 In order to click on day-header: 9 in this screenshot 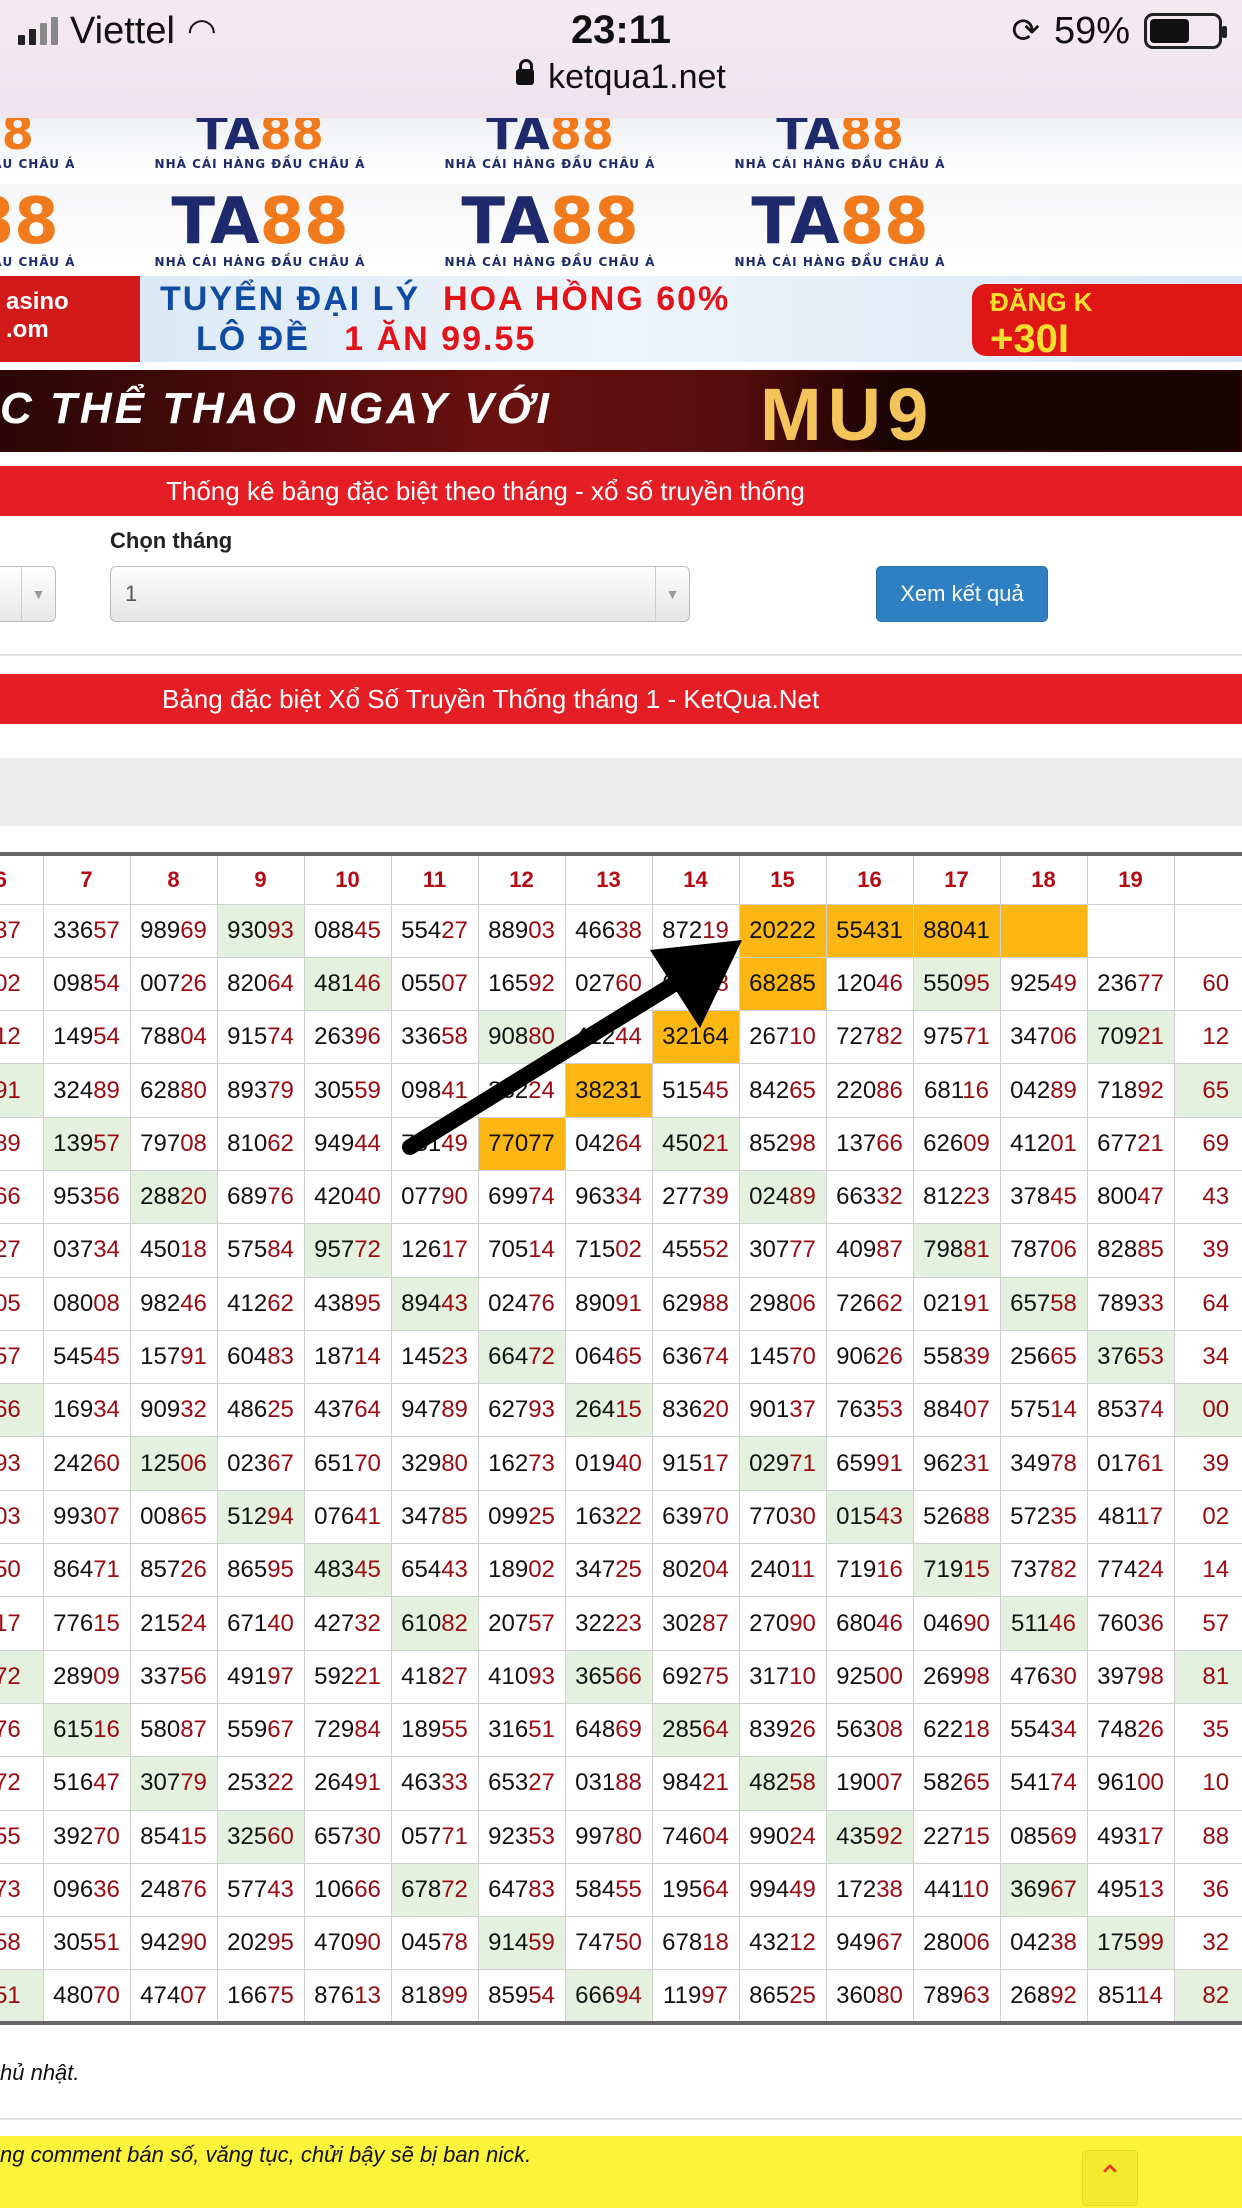, I will do `click(260, 879)`.